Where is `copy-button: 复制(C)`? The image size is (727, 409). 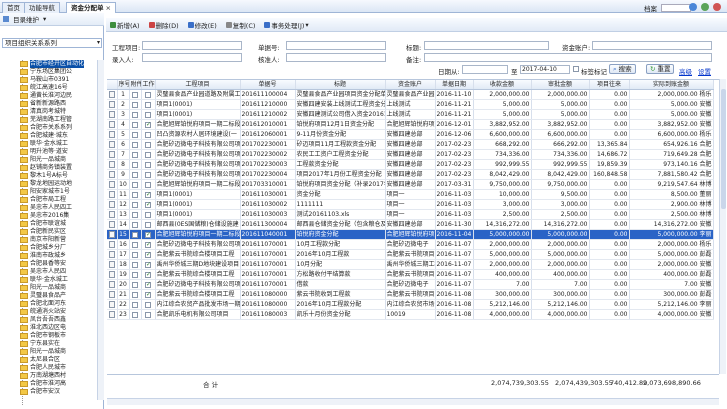 copy-button: 复制(C) is located at coordinates (241, 25).